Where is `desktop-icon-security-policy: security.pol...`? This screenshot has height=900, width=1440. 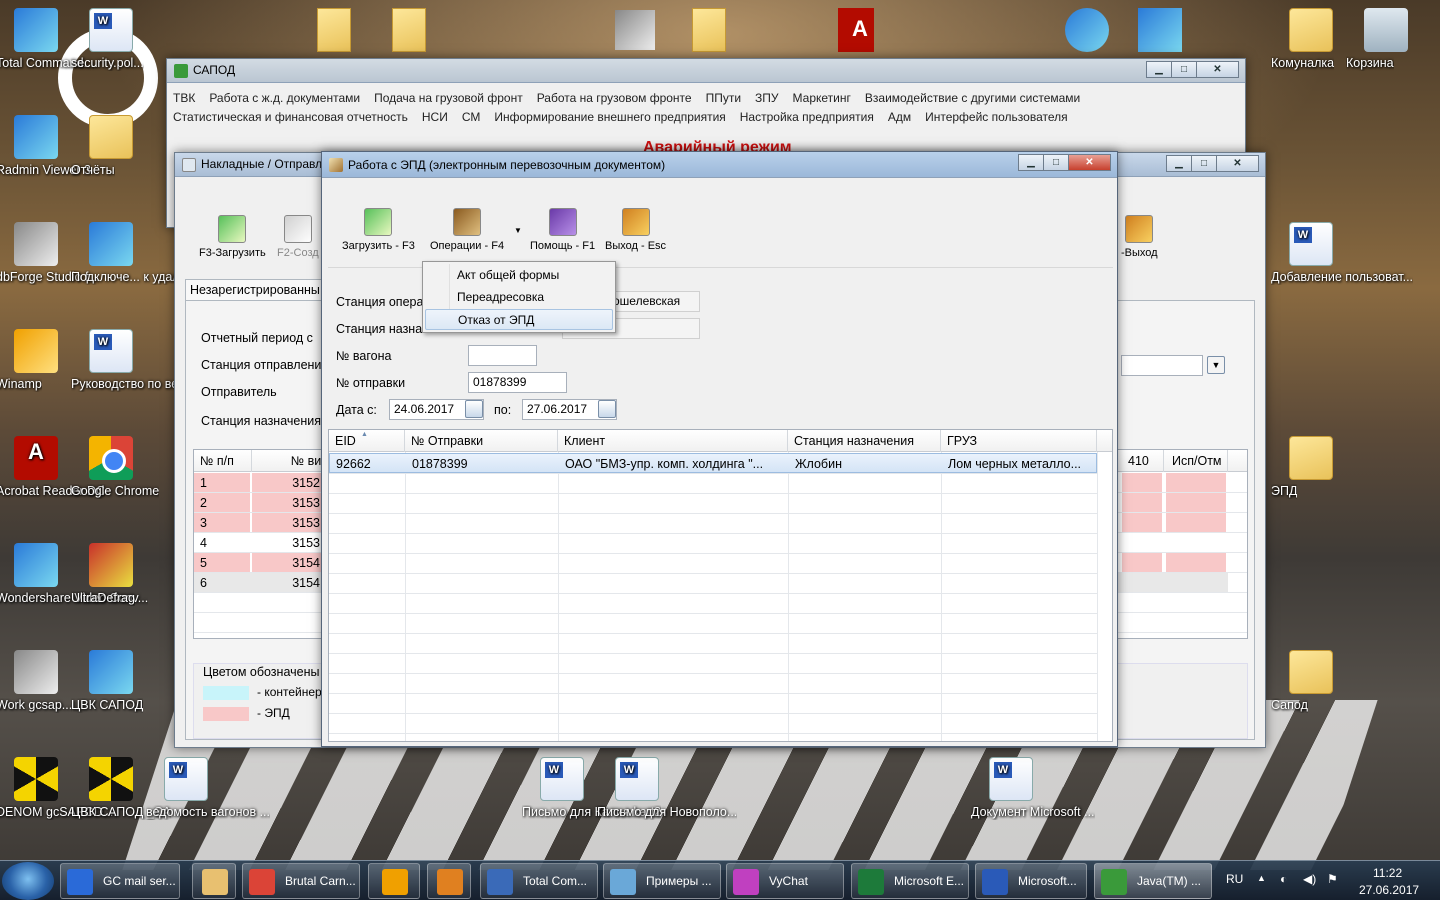 desktop-icon-security-policy: security.pol... is located at coordinates (111, 39).